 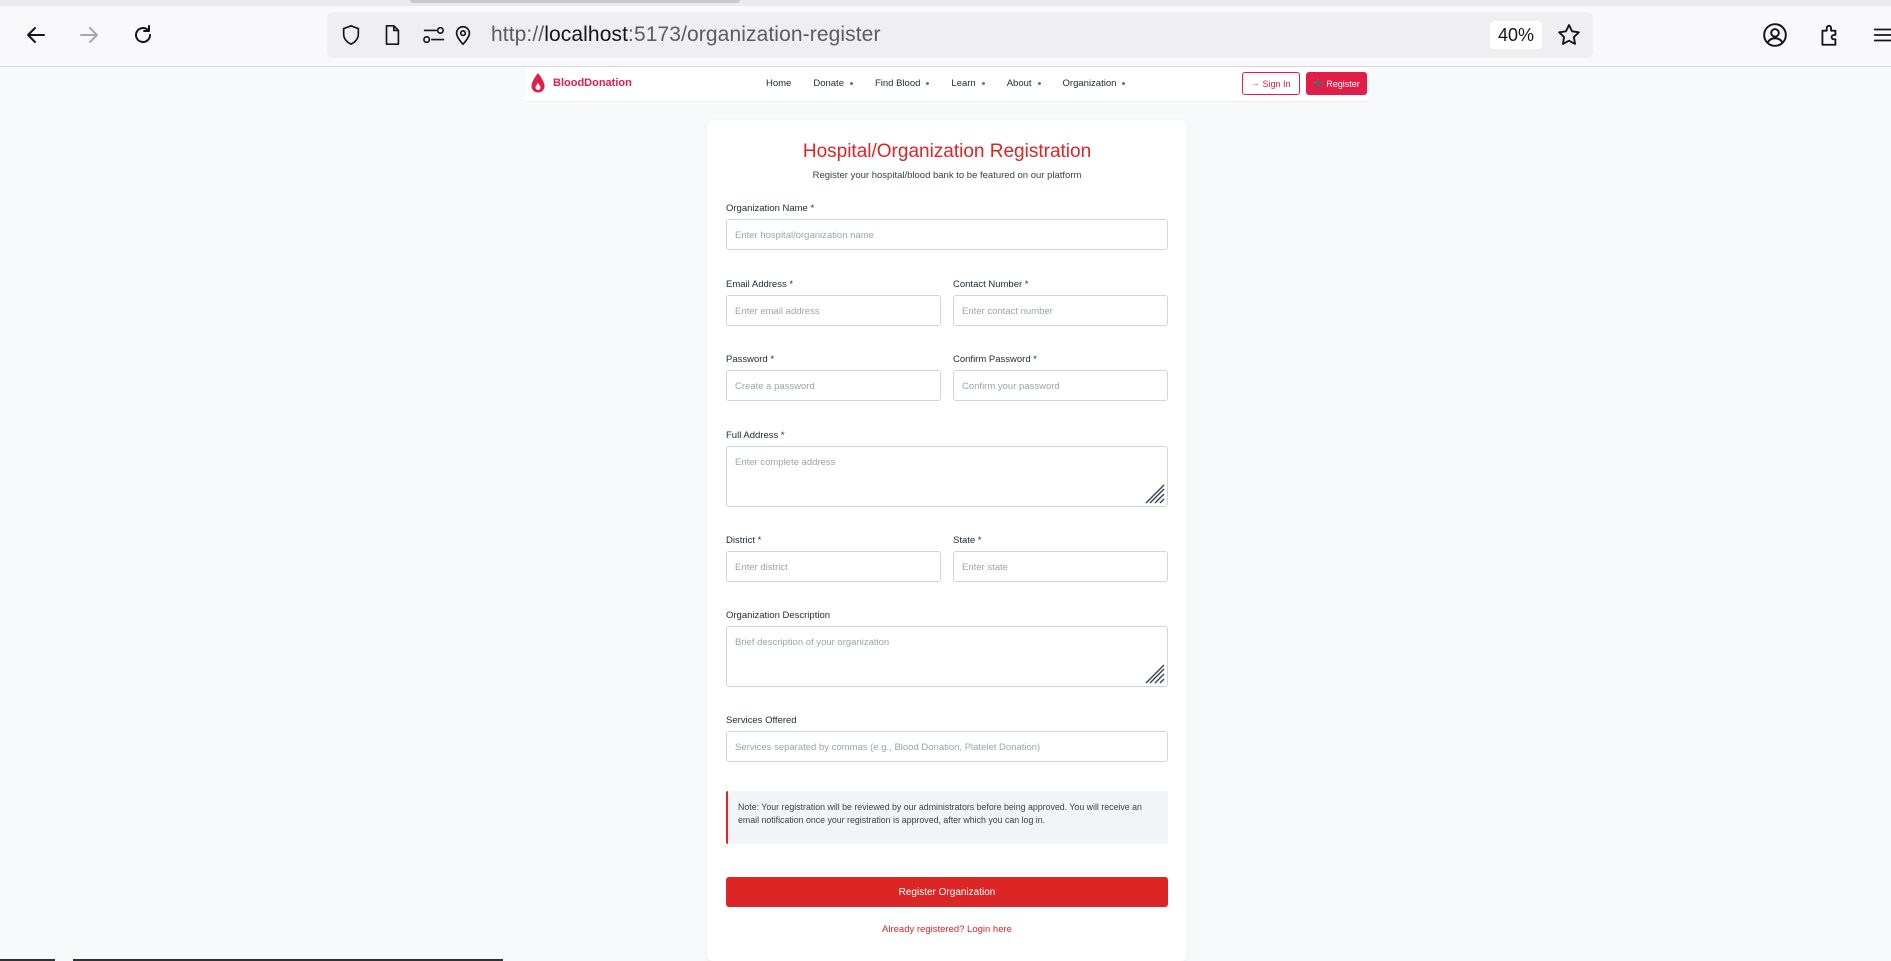 I want to click on url-path: :5173/organization-register, so click(x=754, y=34).